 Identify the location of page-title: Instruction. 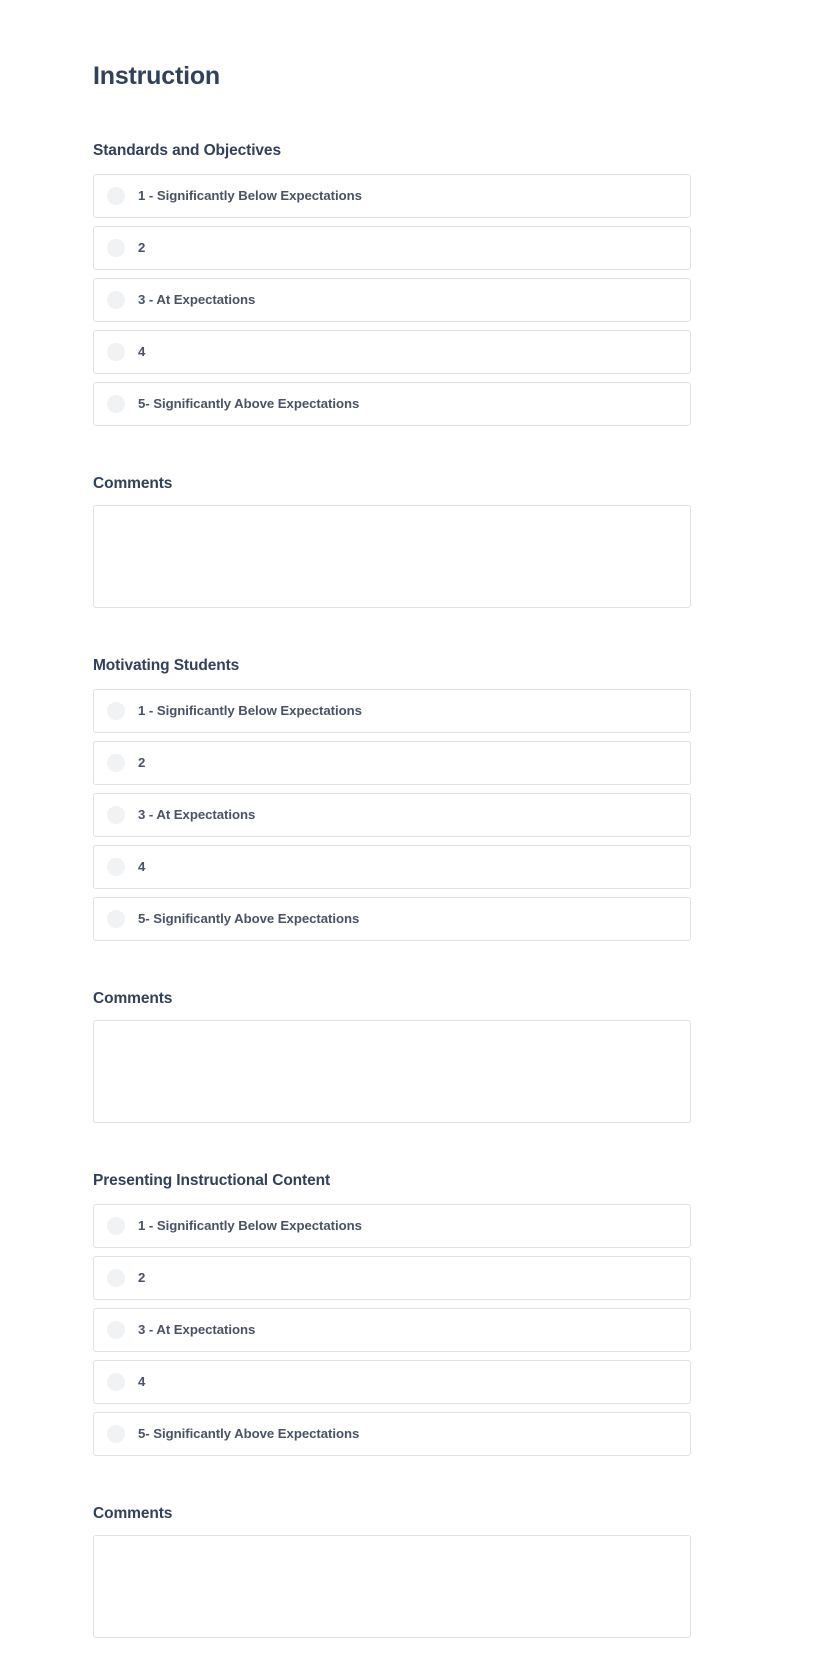
(156, 76).